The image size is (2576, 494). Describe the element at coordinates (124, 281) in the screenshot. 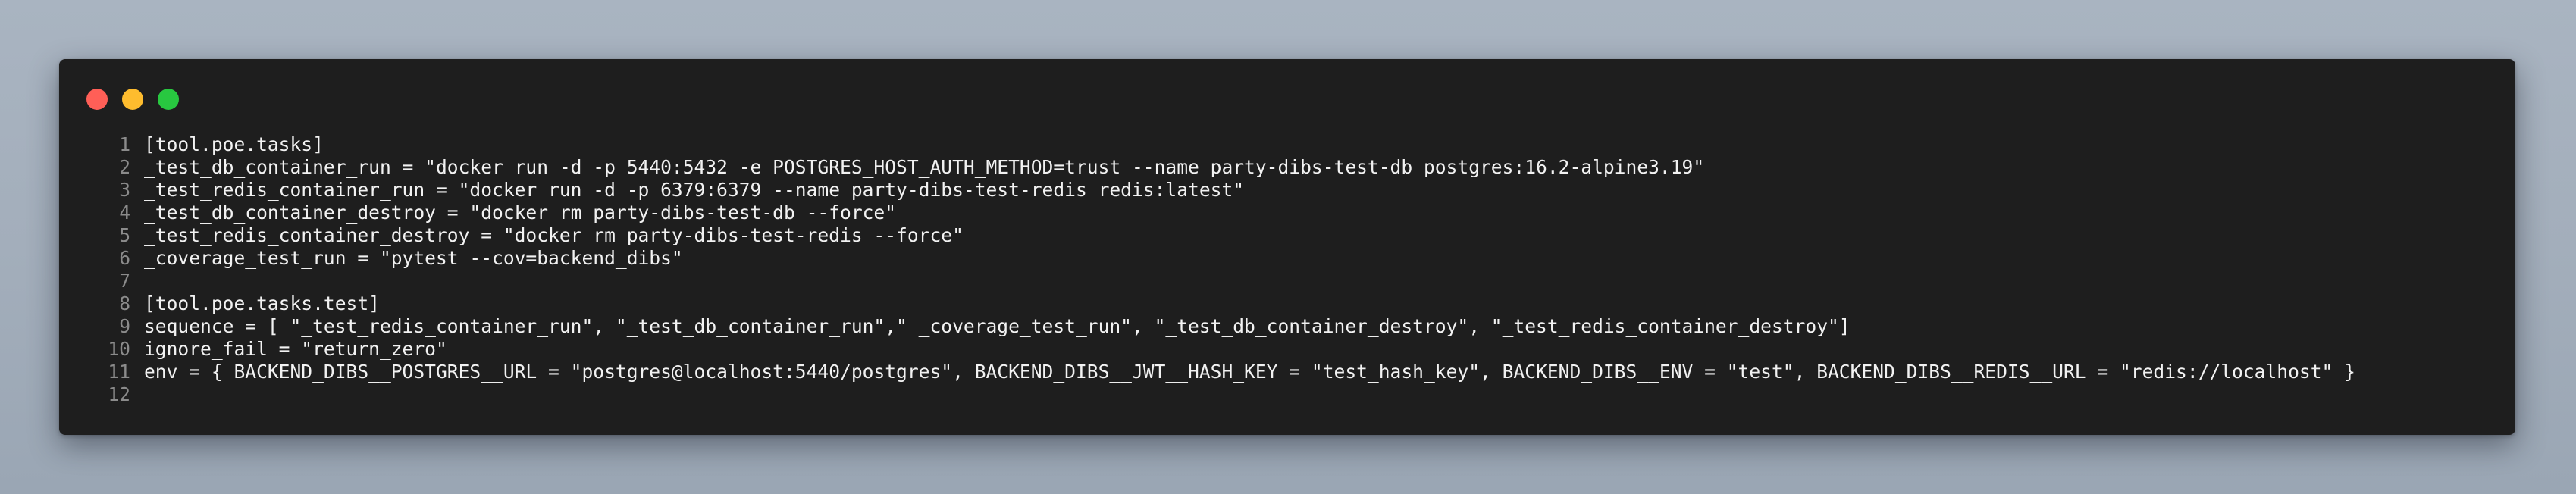

I see `line-number: 7` at that location.